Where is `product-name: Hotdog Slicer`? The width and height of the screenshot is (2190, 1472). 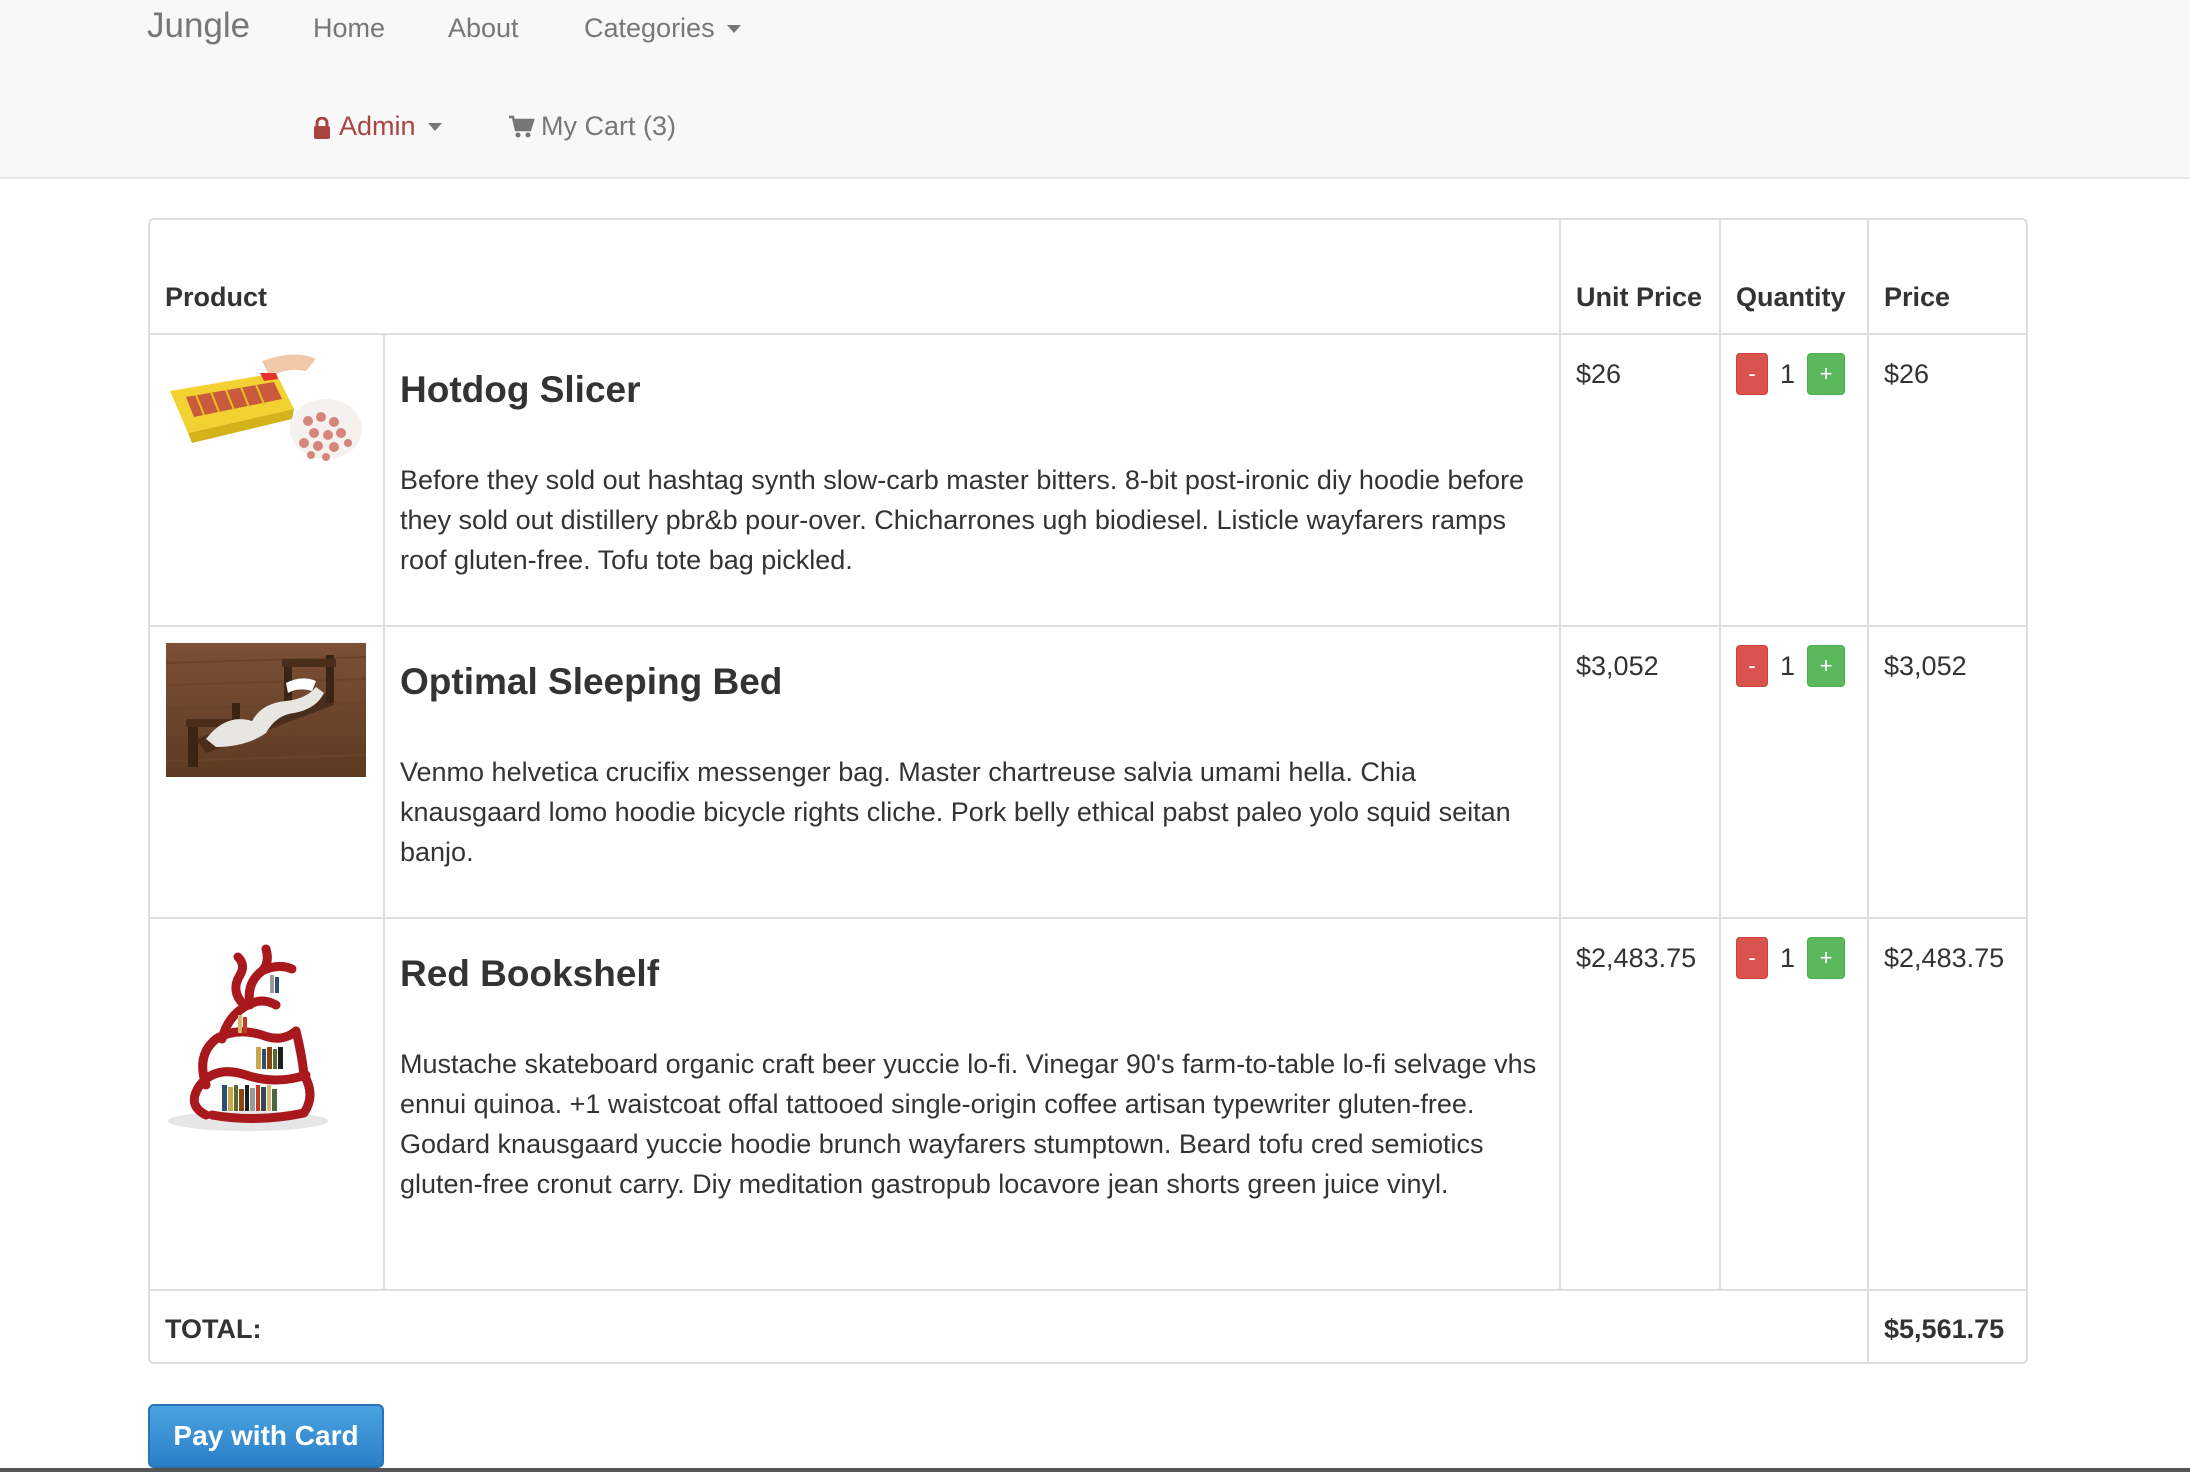 product-name: Hotdog Slicer is located at coordinates (972, 390).